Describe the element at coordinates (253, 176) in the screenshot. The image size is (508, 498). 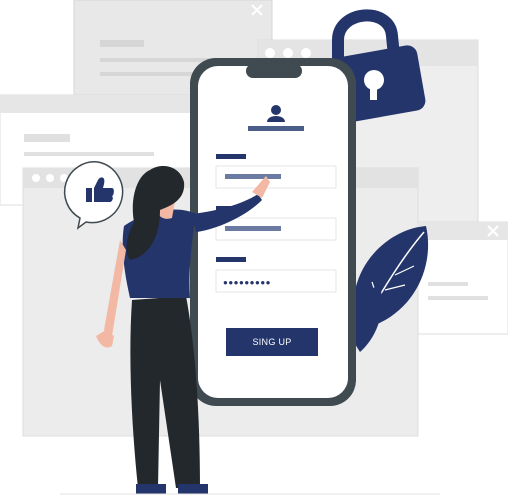
I see `username-value` at that location.